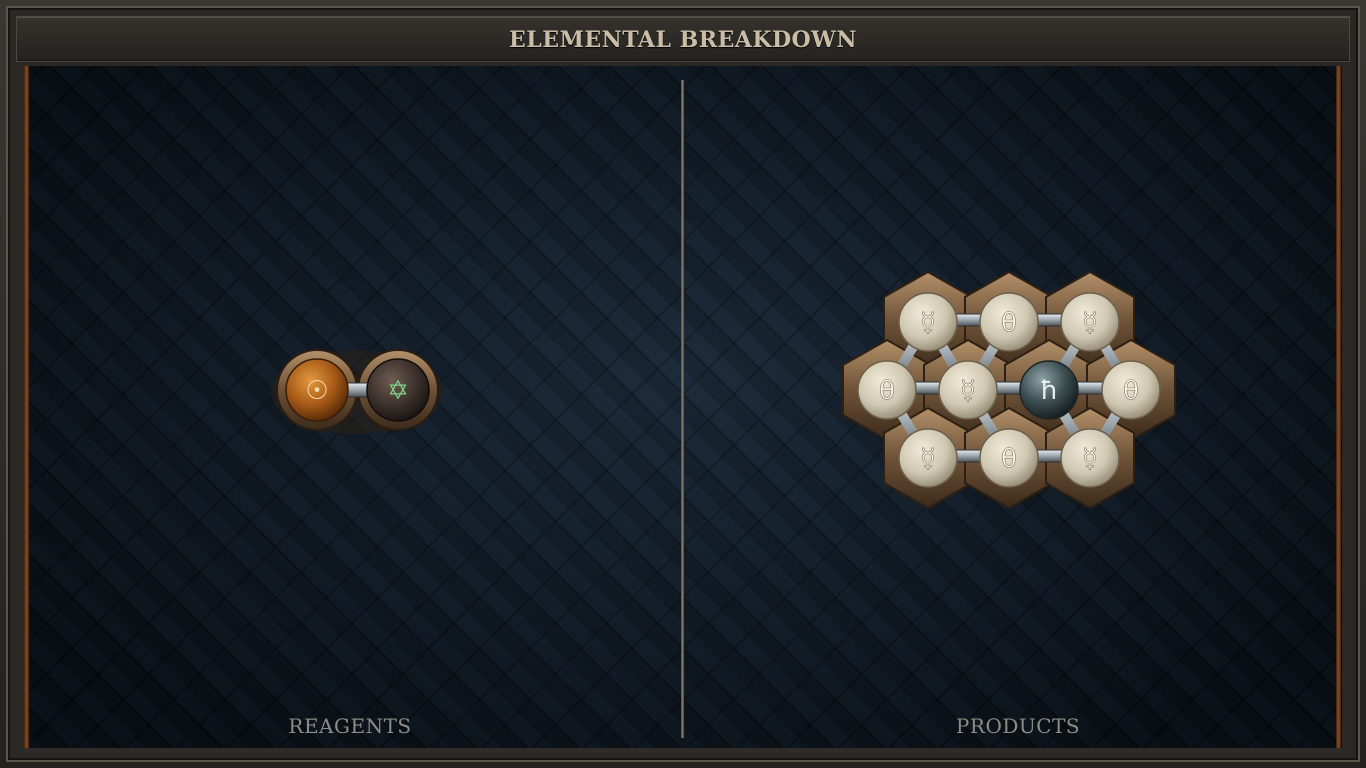  I want to click on product-molecule: ☿ θ ☿ θ ☿ ħ θ ☿ θ ☿, so click(1009, 390).